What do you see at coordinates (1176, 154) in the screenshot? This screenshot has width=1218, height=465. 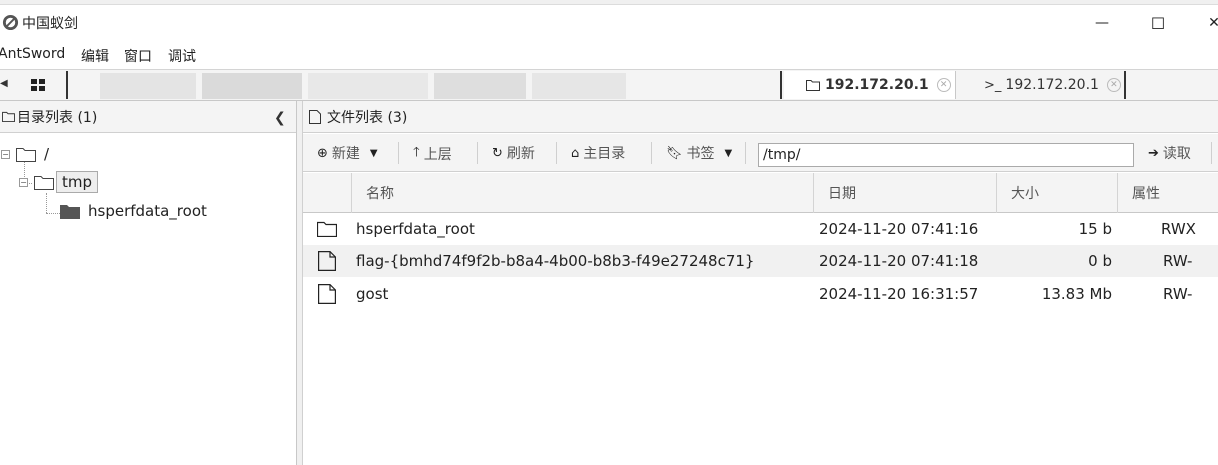 I see `read-button-label: 读取` at bounding box center [1176, 154].